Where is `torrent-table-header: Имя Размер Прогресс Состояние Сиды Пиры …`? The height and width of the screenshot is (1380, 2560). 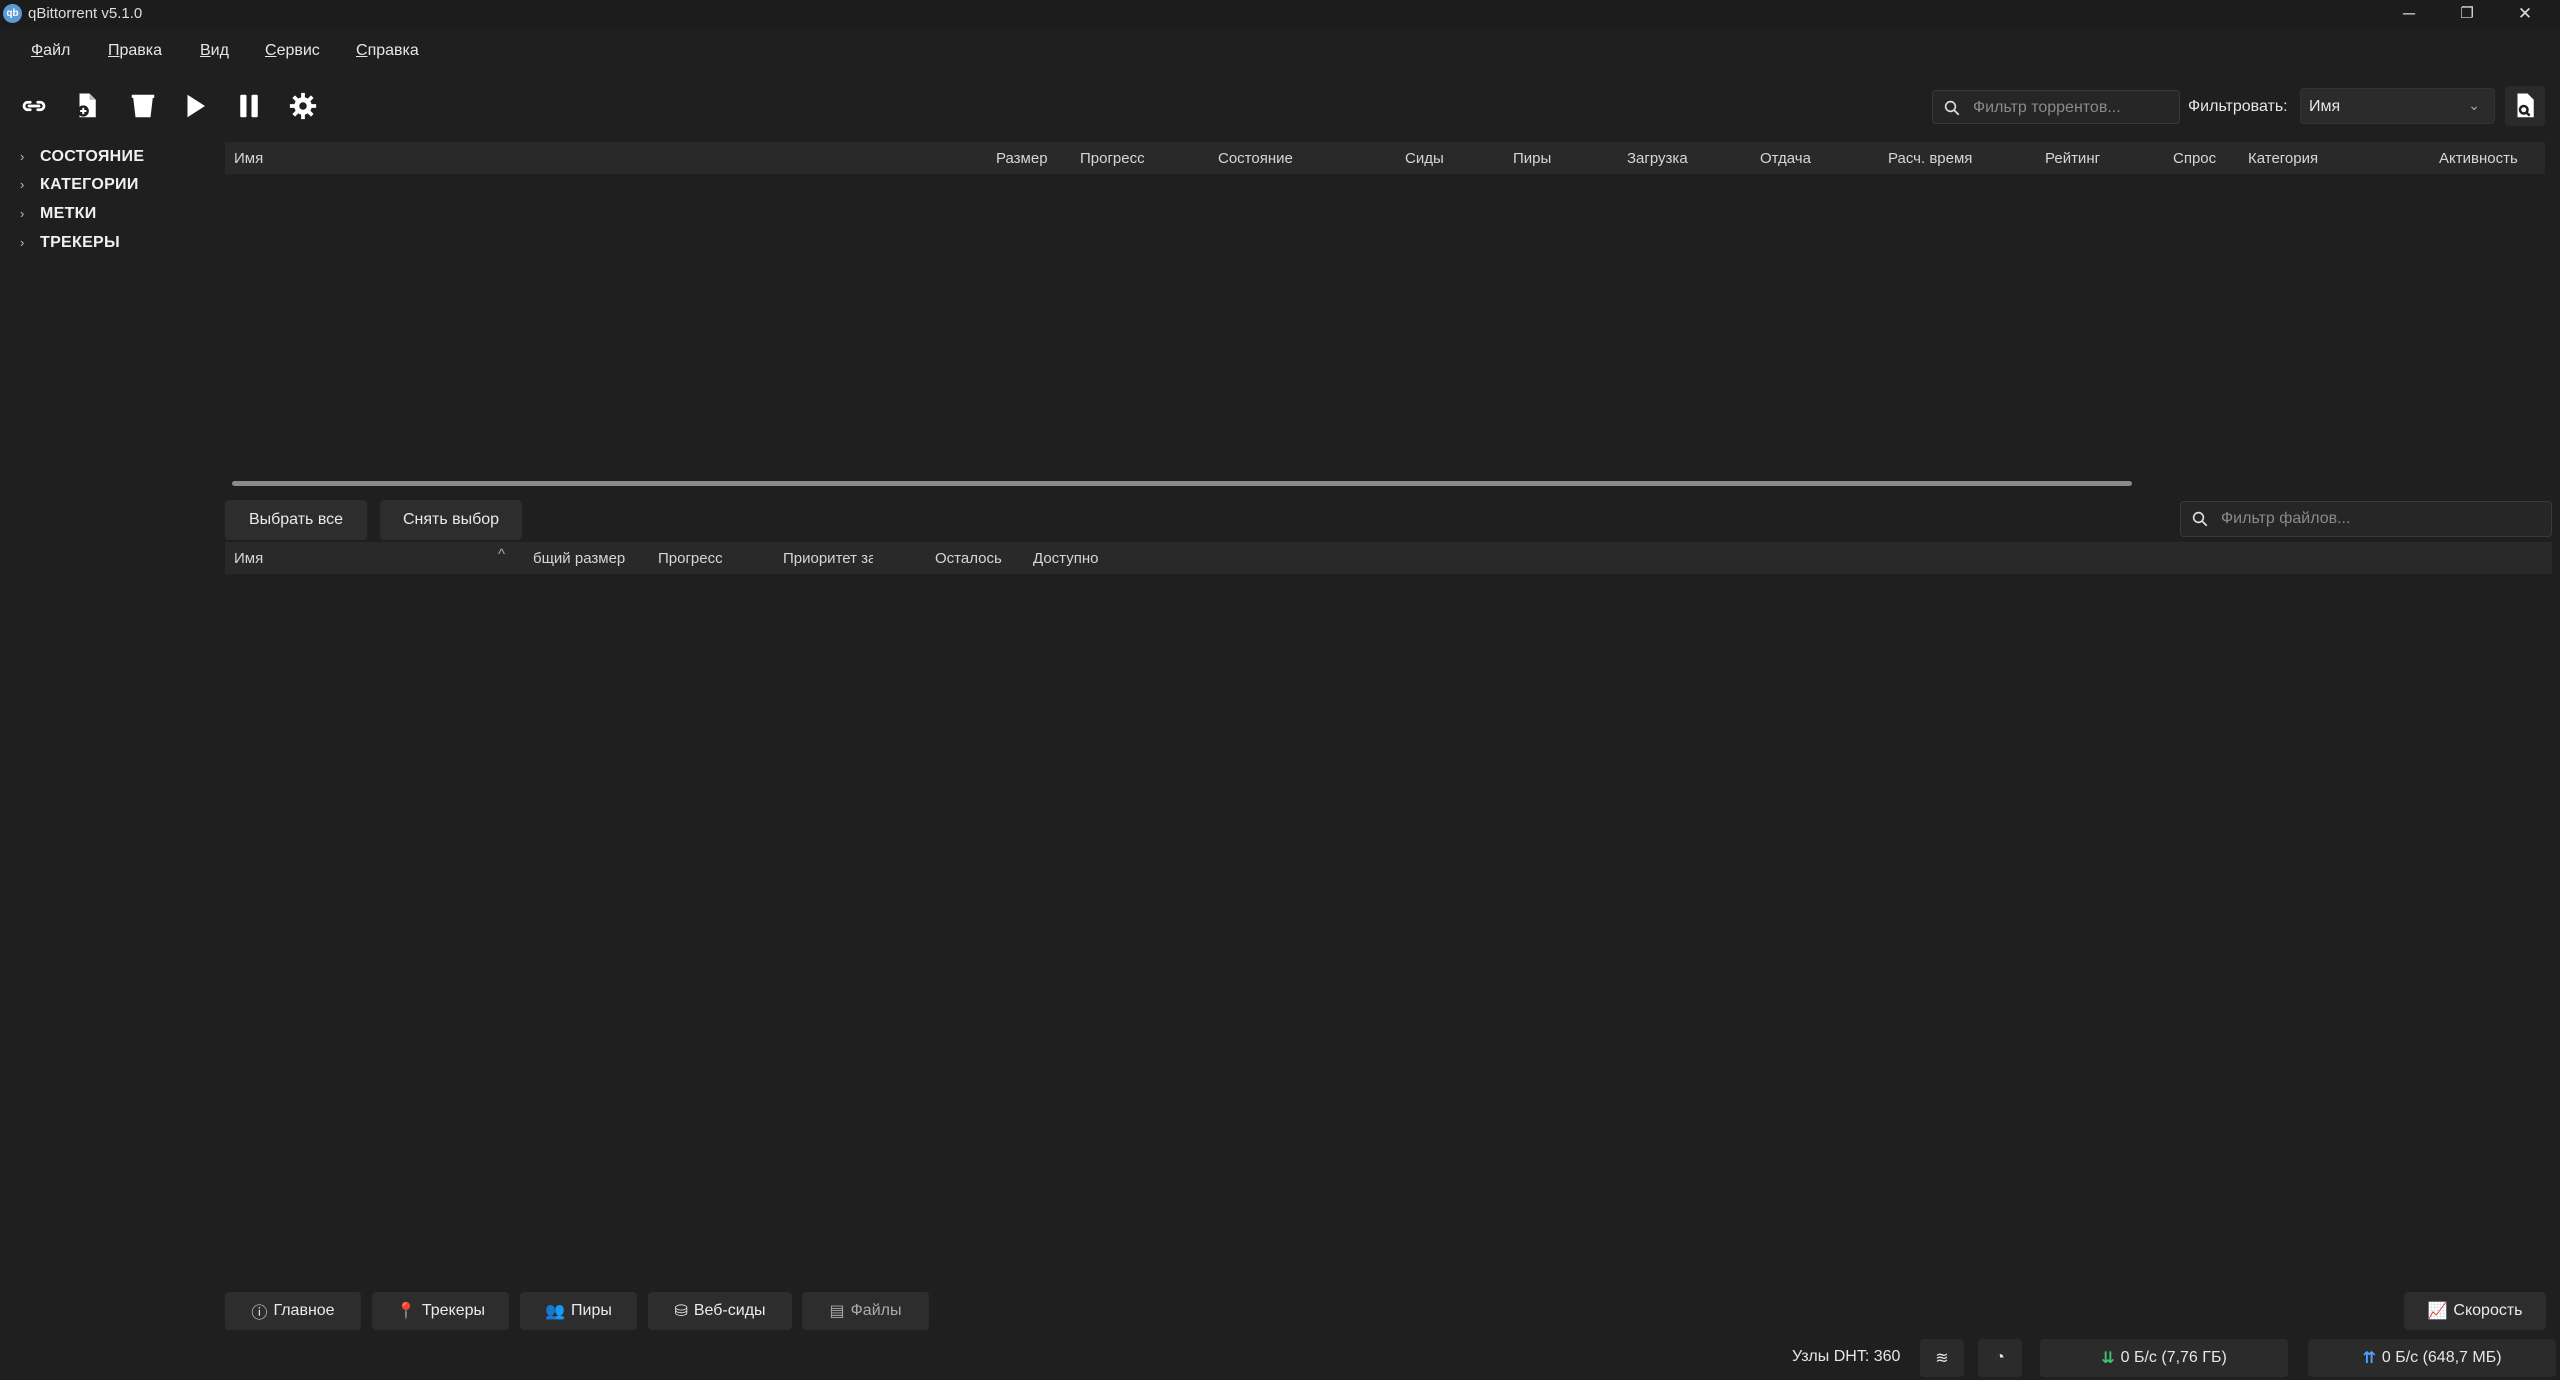
torrent-table-header: Имя Размер Прогресс Состояние Сиды Пиры … is located at coordinates (1385, 158).